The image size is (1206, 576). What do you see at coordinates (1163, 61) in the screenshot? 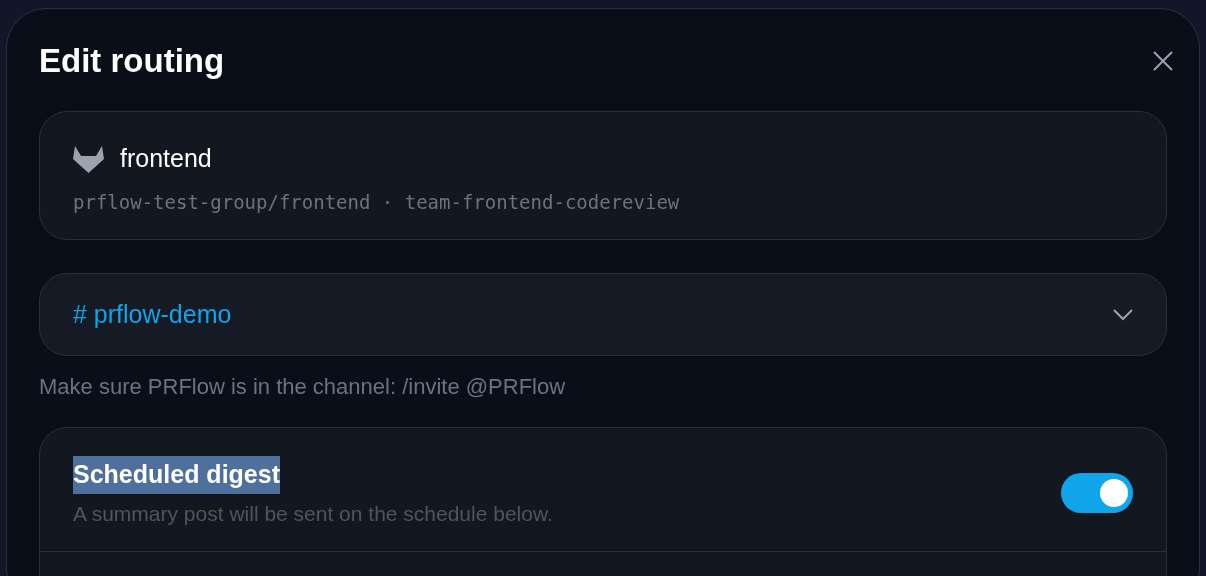
I see `close-icon` at bounding box center [1163, 61].